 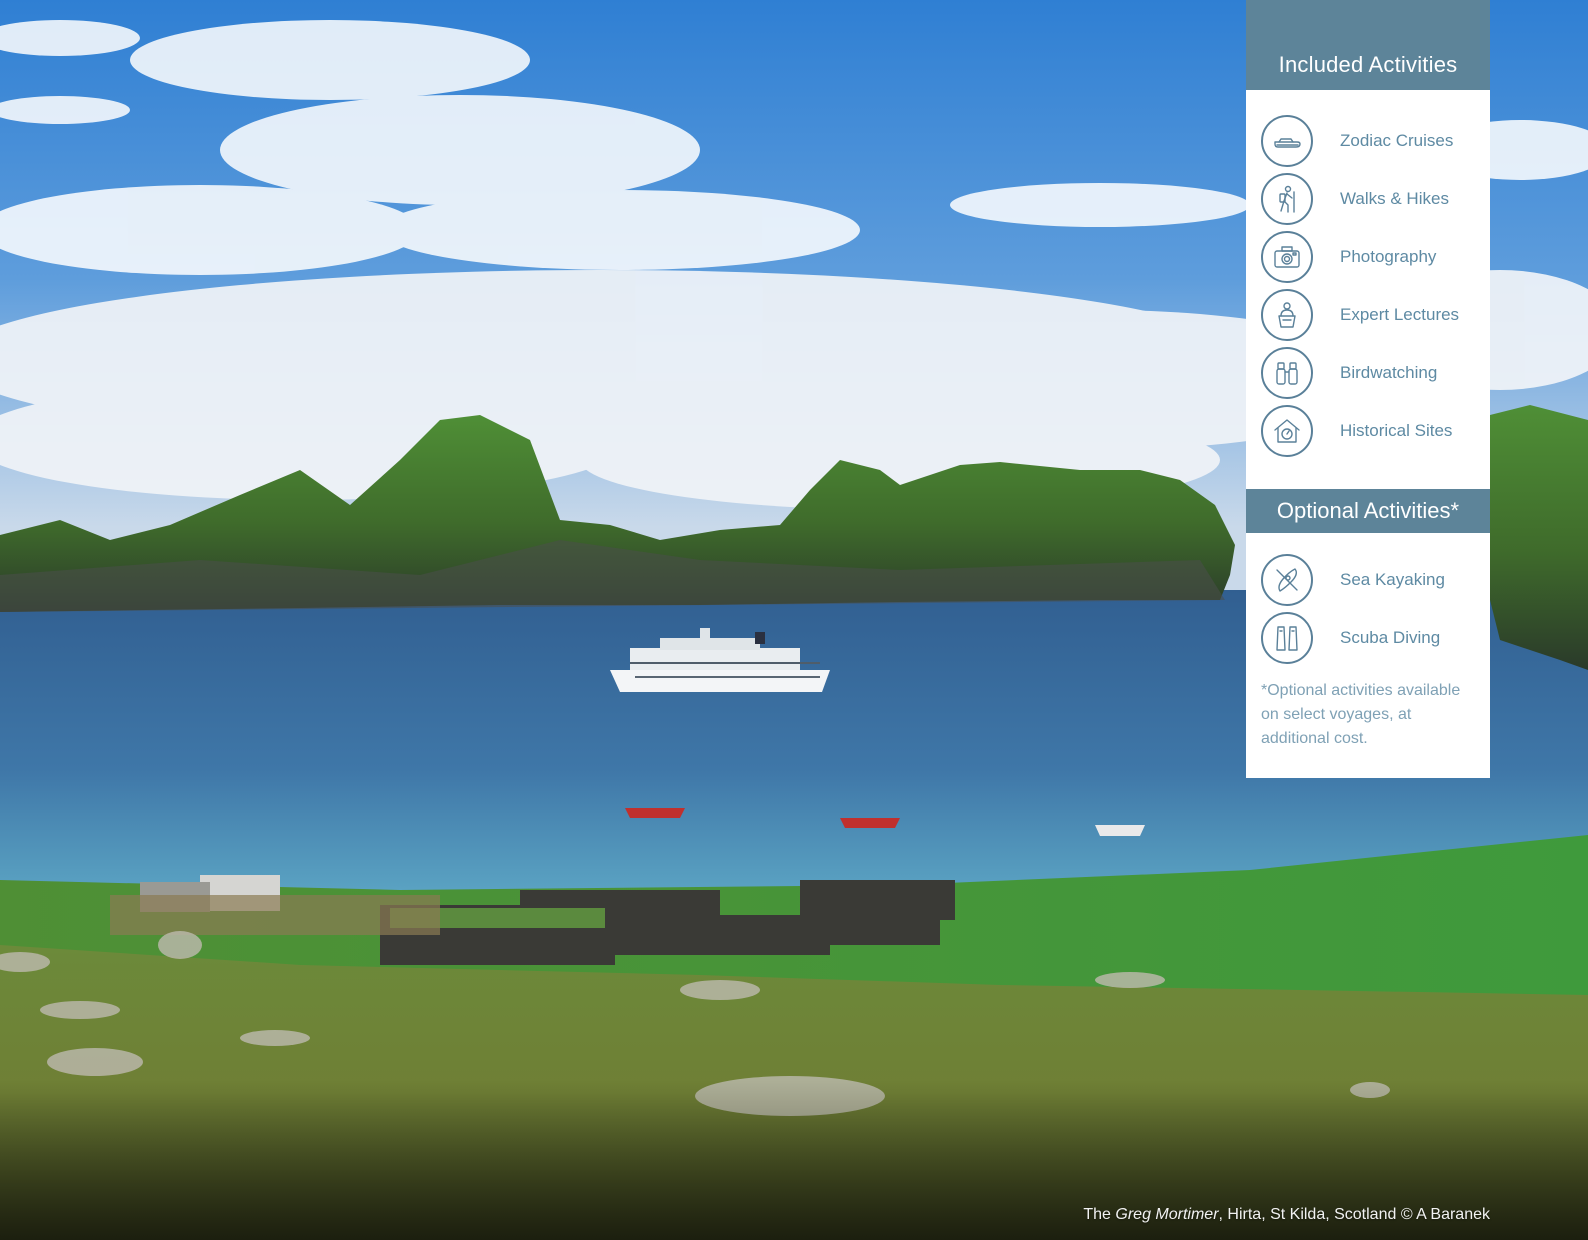 I want to click on activity-birdwatching: Birdwatching, so click(x=1368, y=373).